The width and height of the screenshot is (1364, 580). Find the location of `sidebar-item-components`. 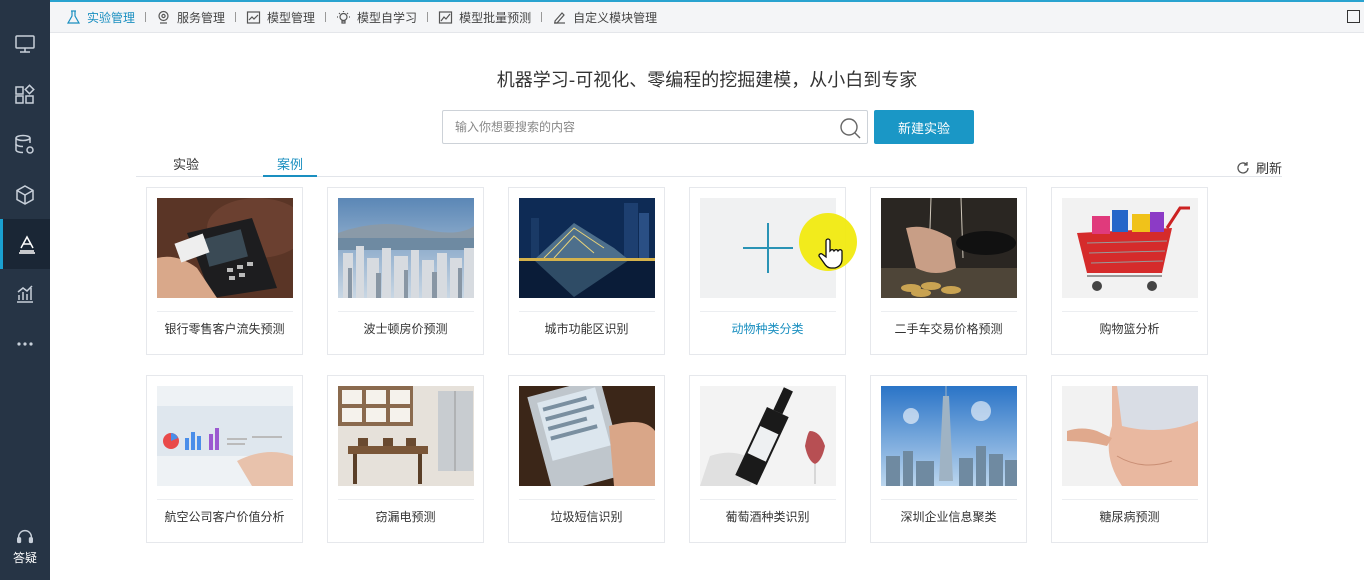

sidebar-item-components is located at coordinates (25, 95).